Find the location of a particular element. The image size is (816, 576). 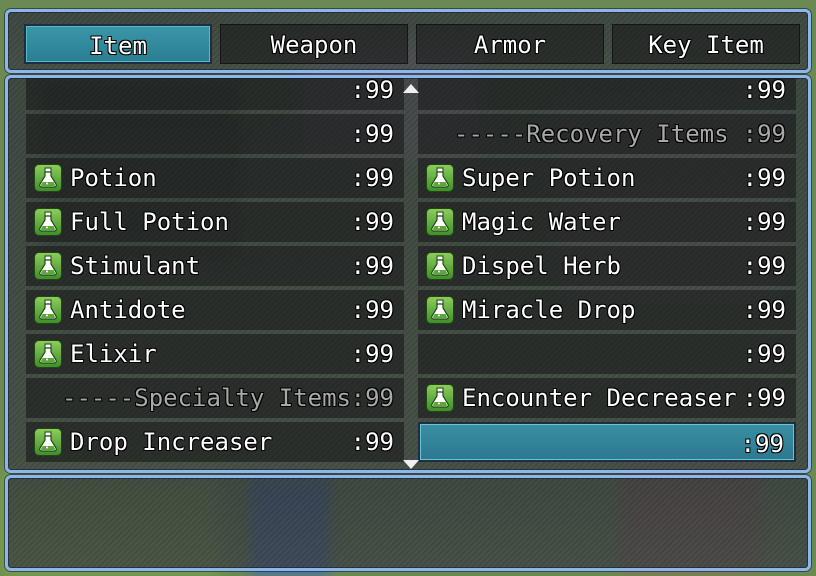

item-name: -----Recovery Items is located at coordinates (591, 134).